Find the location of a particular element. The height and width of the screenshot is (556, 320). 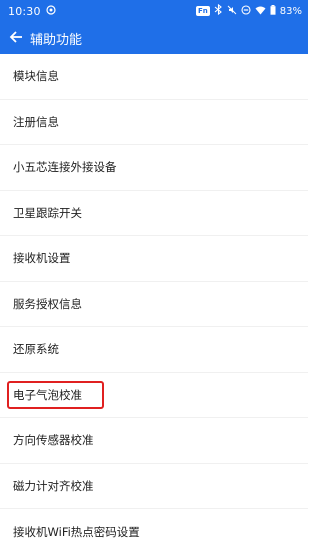

menu-item-satellite-tracking-switch: 卫星跟踪开关 is located at coordinates (154, 213).